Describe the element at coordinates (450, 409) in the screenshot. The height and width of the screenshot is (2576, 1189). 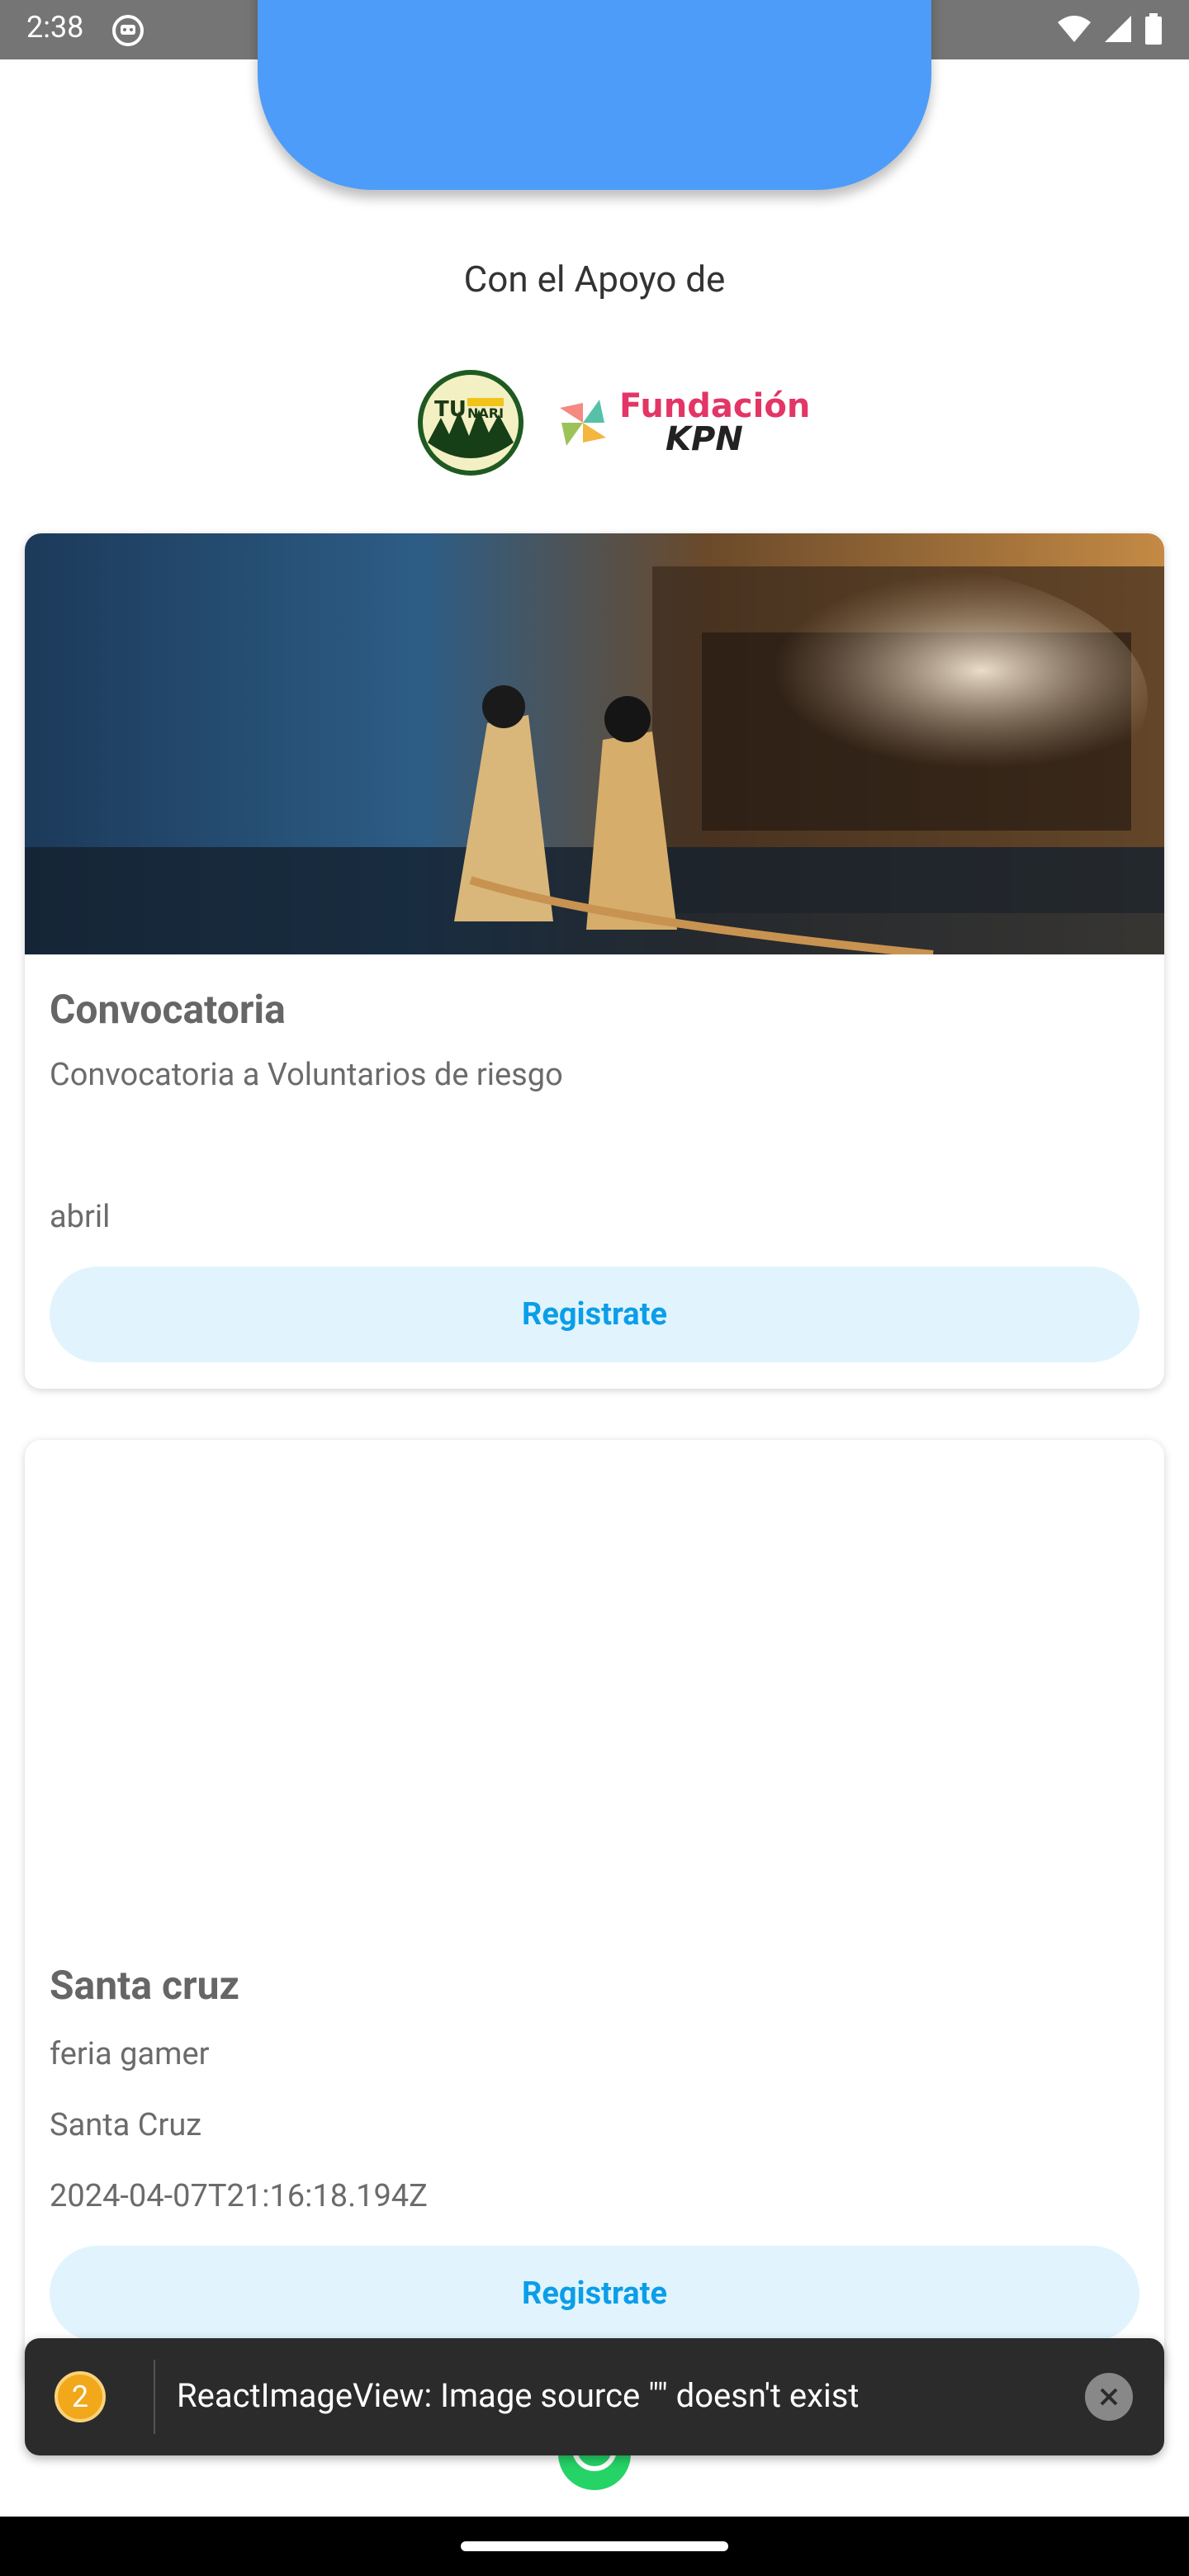
I see `svg-text: TU` at that location.